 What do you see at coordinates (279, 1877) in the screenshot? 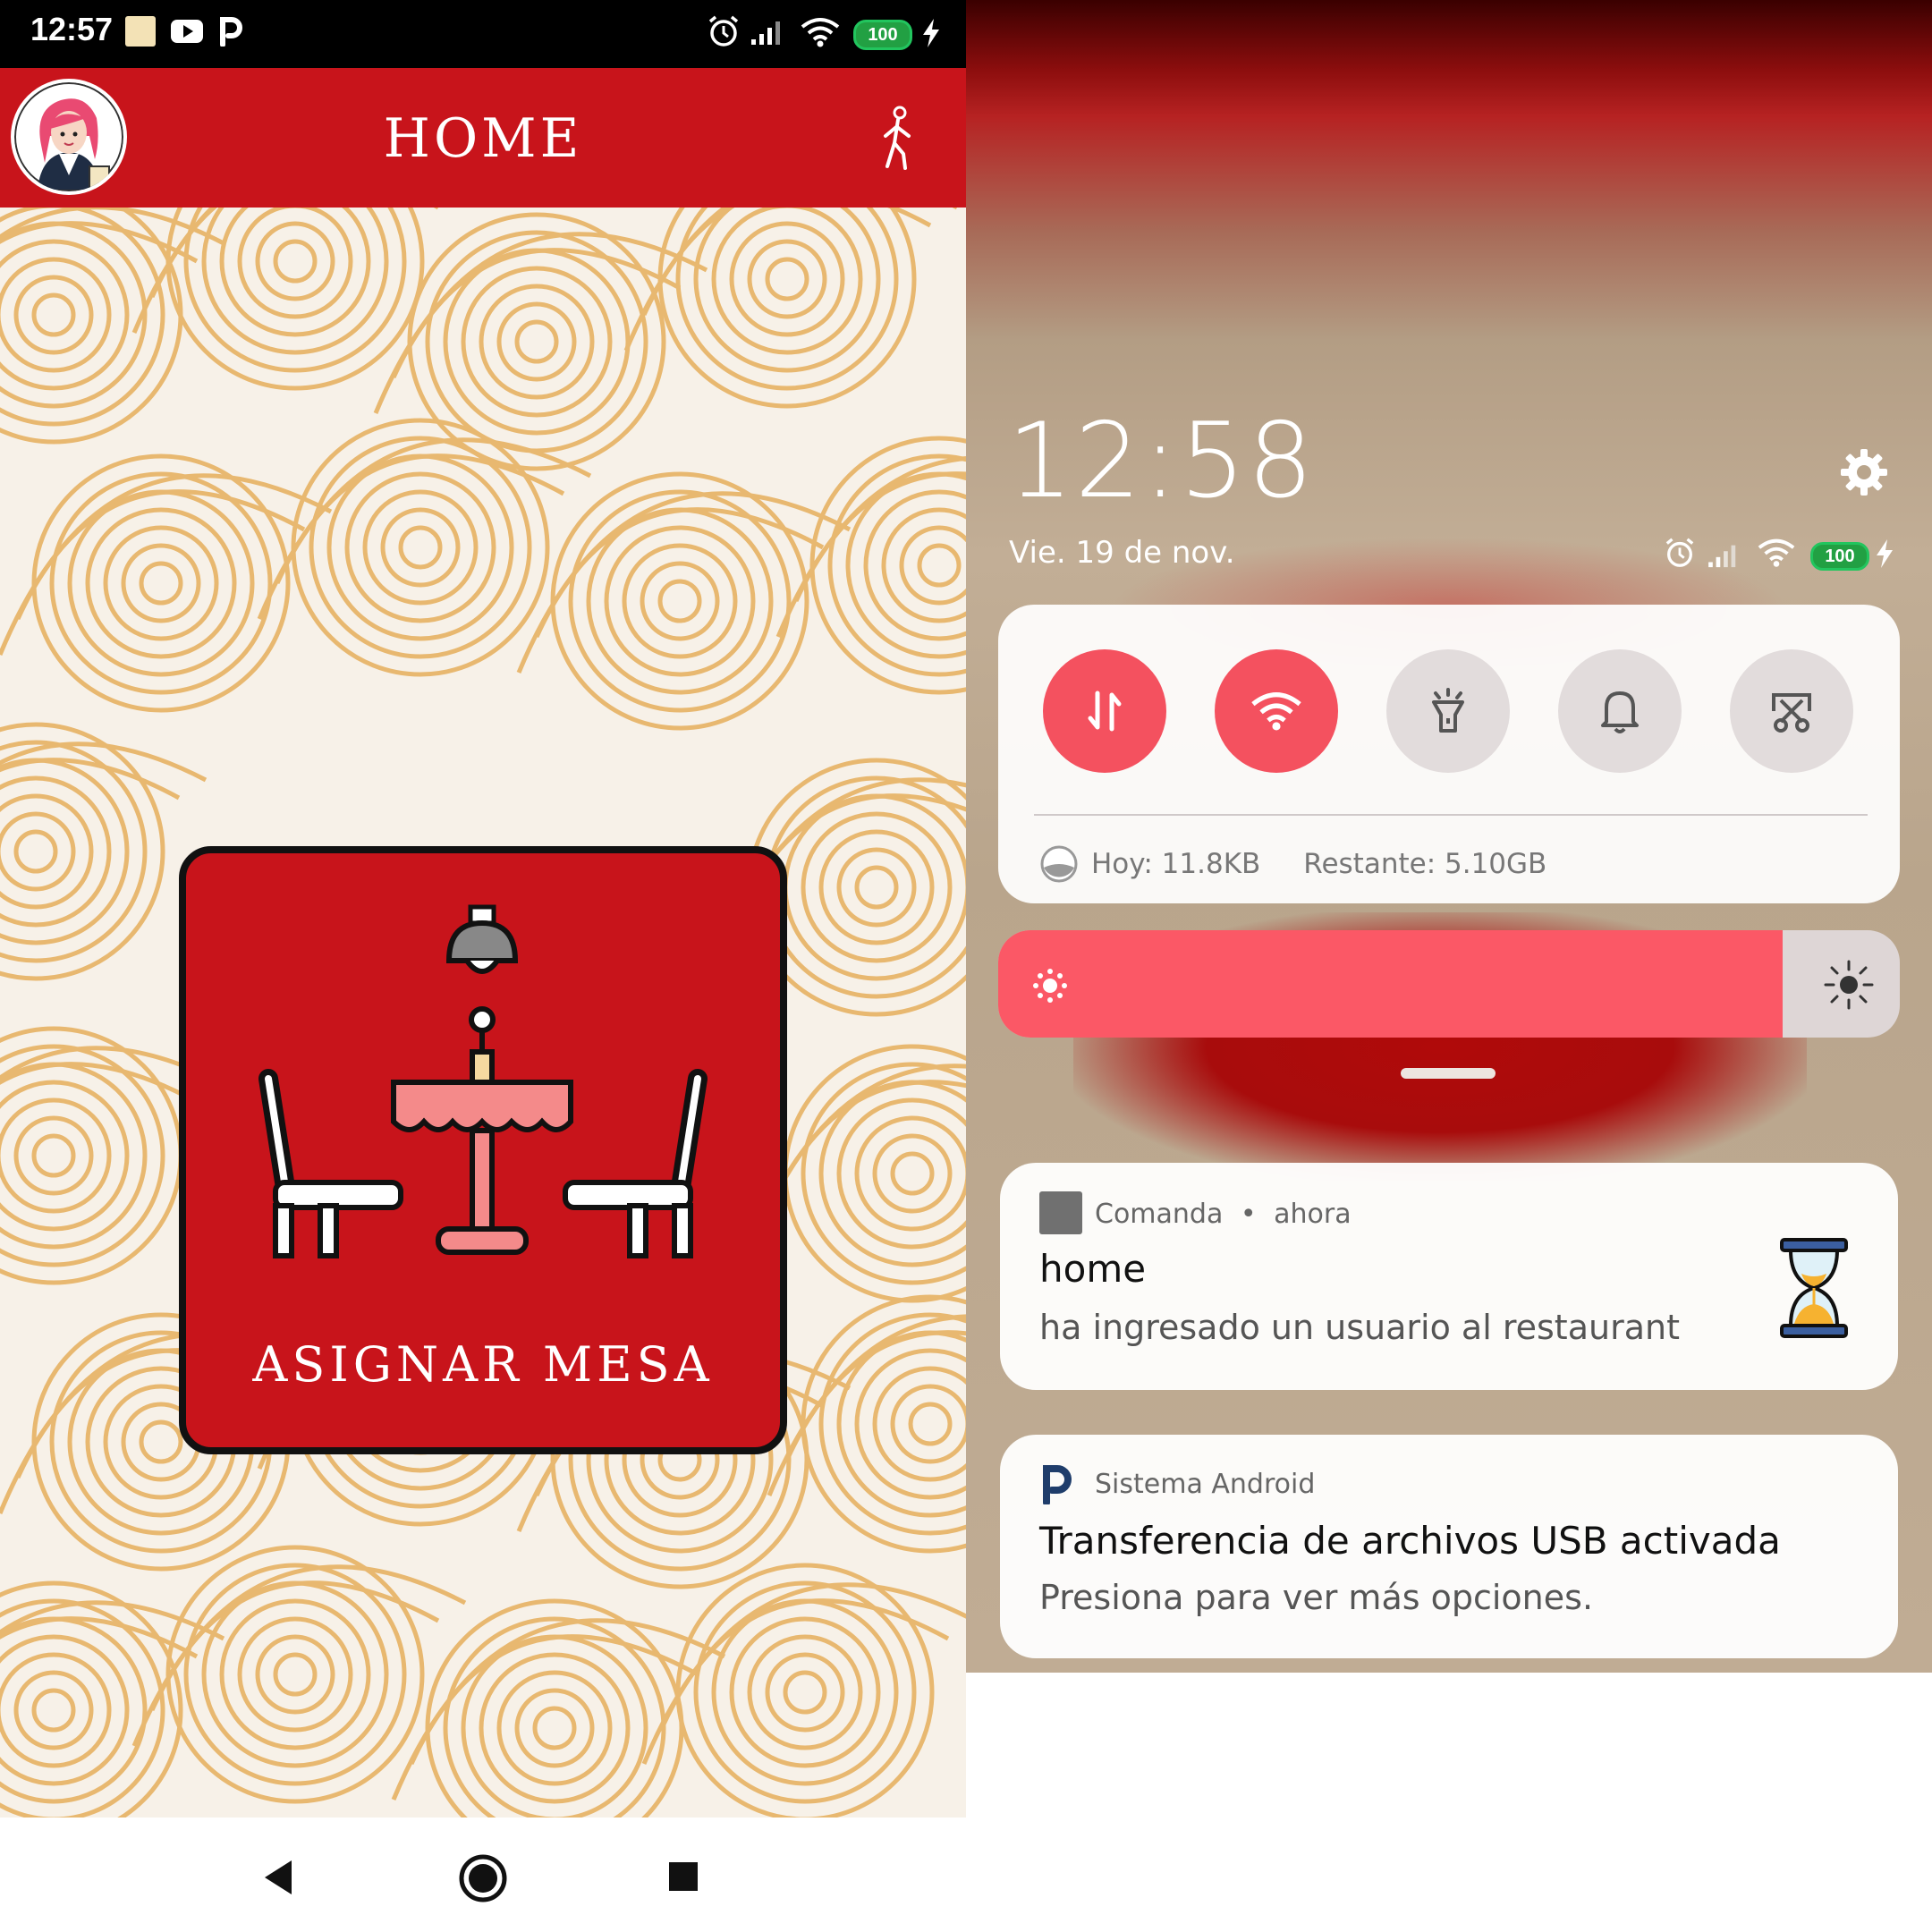
I see `back-icon` at bounding box center [279, 1877].